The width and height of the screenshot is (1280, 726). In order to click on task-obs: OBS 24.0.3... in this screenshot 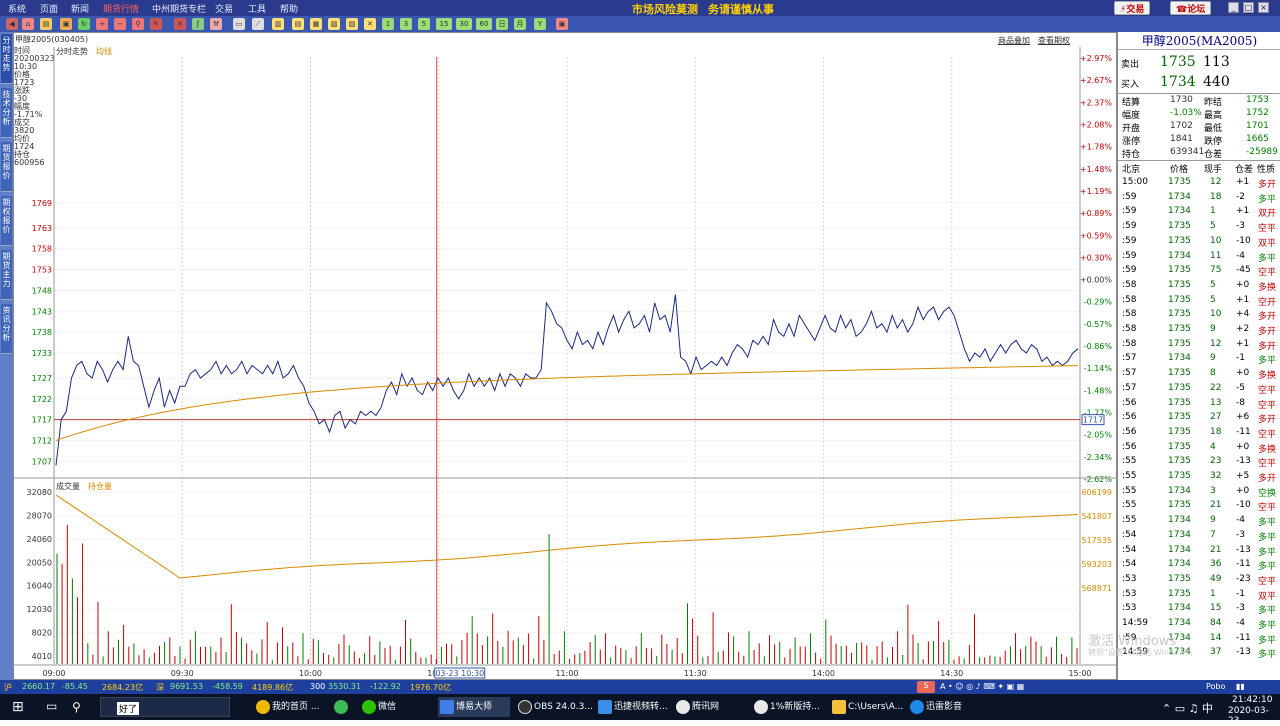, I will do `click(554, 707)`.